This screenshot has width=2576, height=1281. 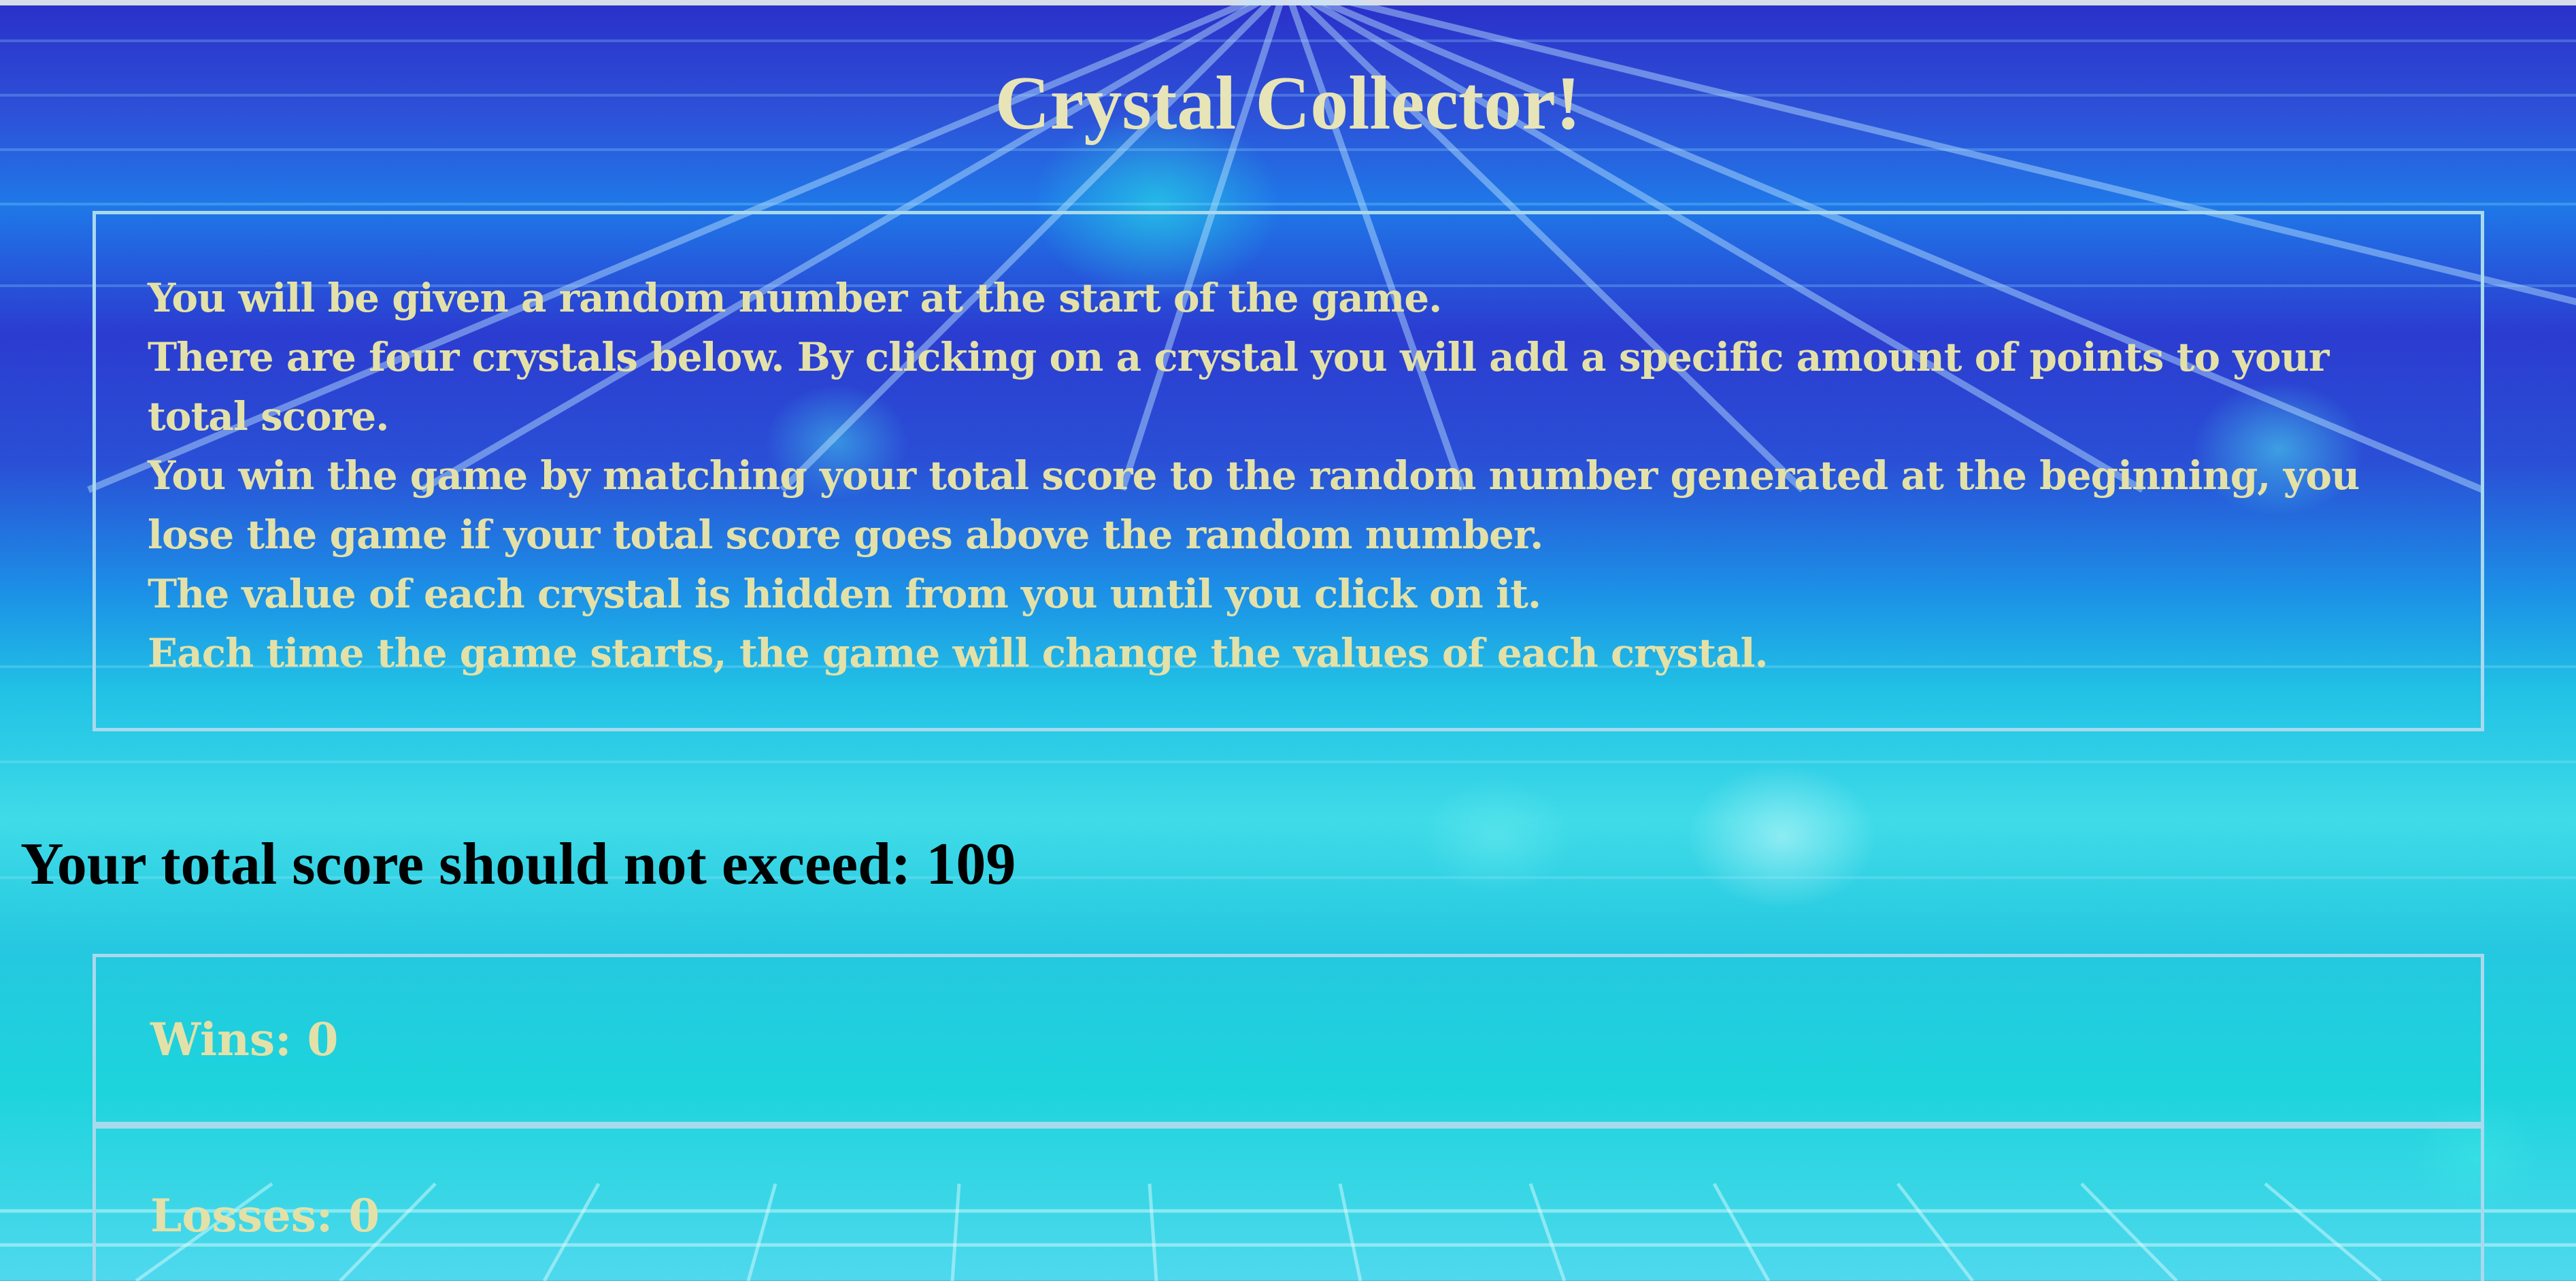 What do you see at coordinates (1288, 2) in the screenshot?
I see `browser-top-edge` at bounding box center [1288, 2].